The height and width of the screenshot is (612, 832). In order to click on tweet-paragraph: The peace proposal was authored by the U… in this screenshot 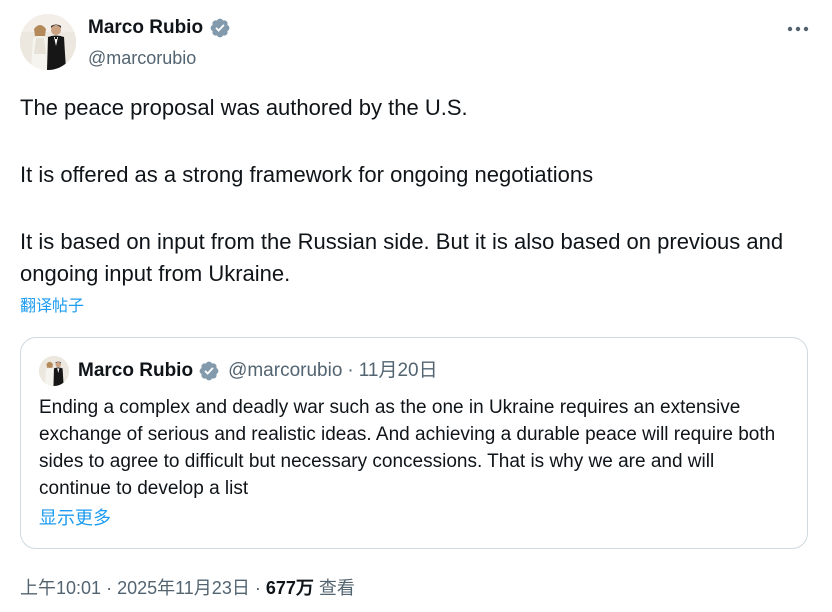, I will do `click(244, 107)`.